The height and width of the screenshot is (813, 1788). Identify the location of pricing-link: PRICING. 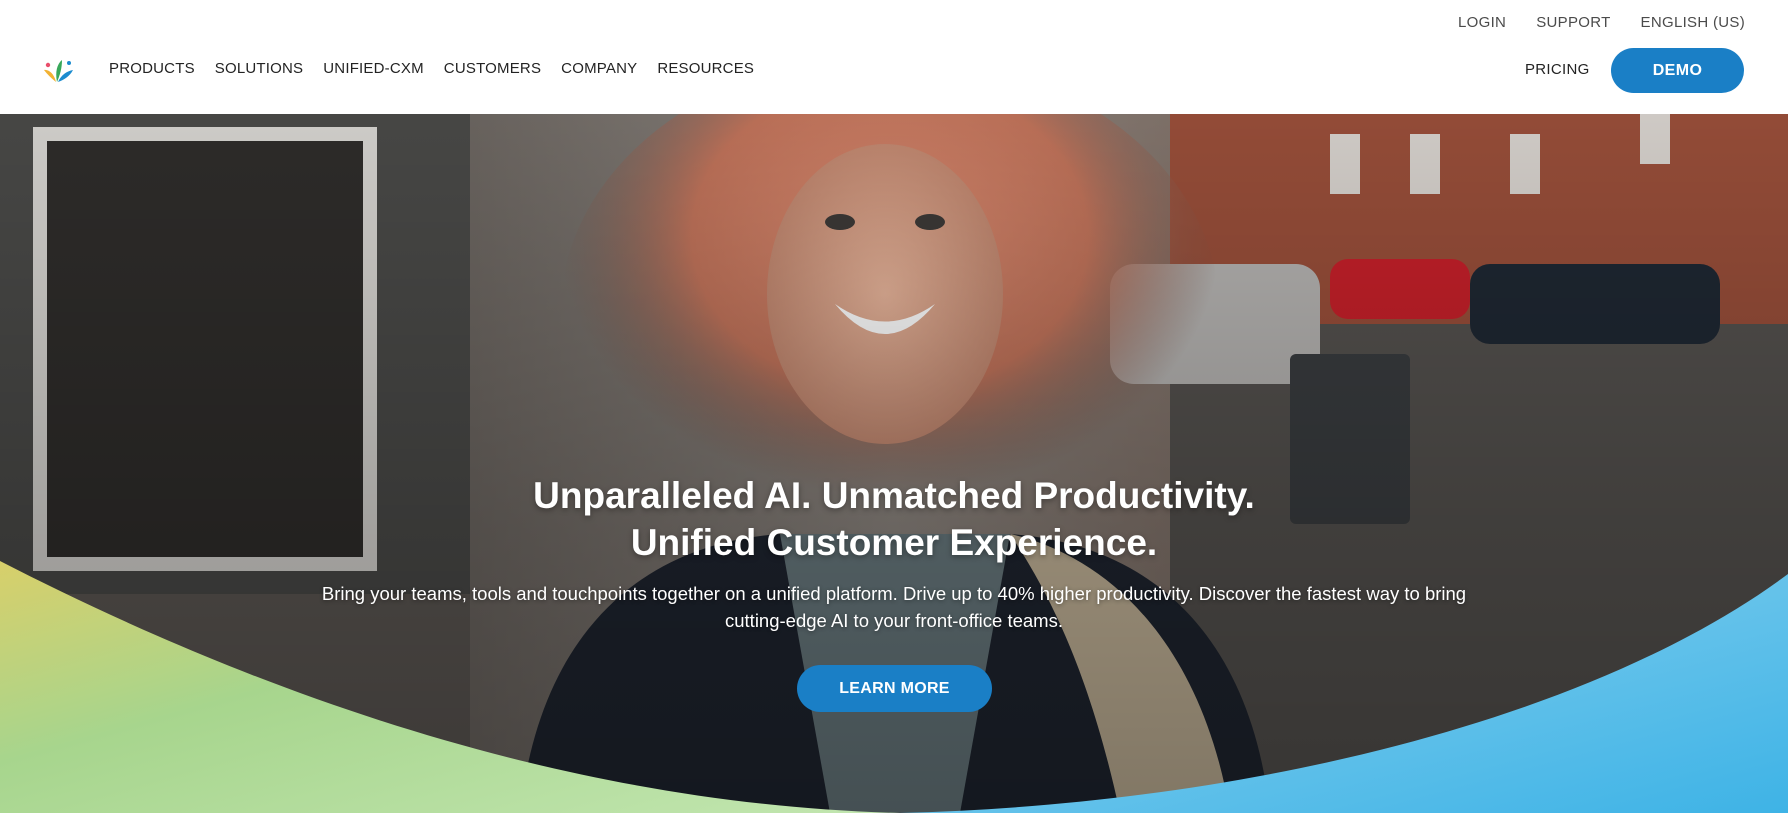
(1557, 69).